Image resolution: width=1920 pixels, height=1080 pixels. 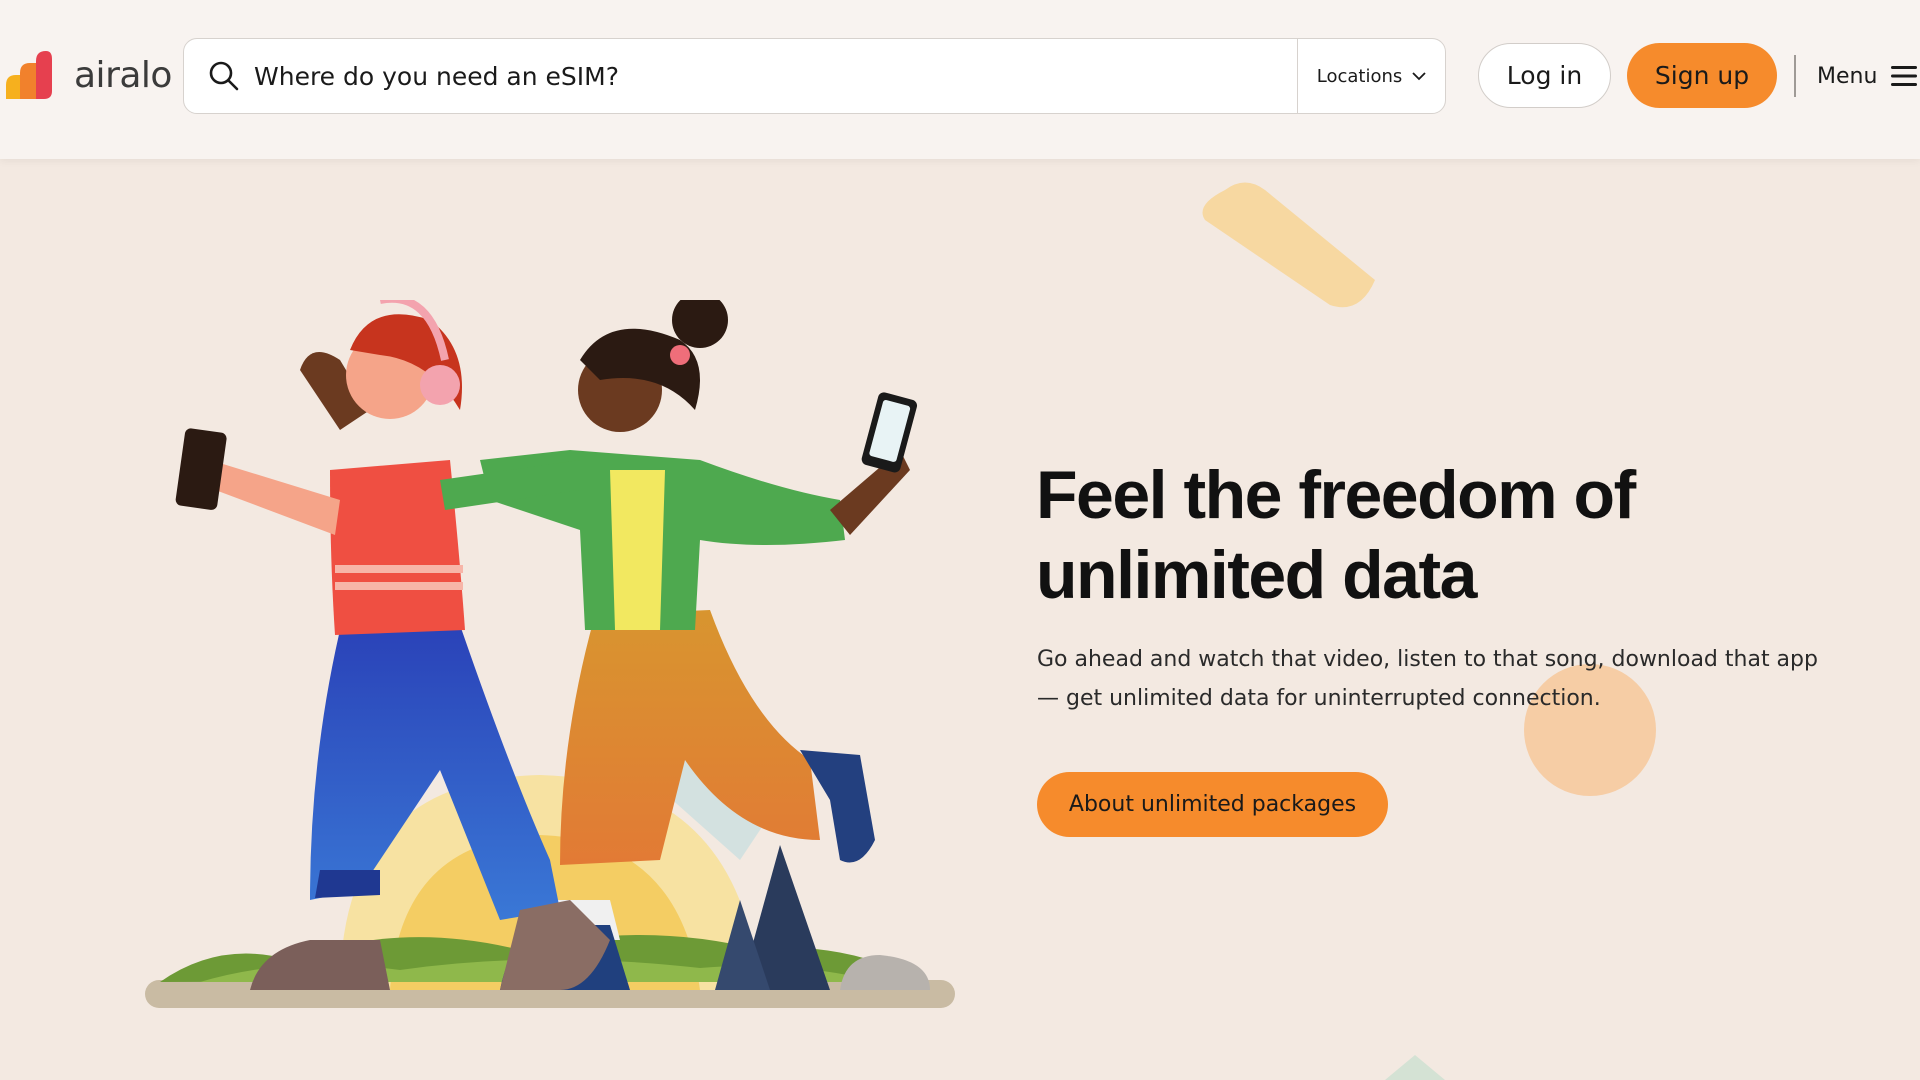 What do you see at coordinates (1544, 75) in the screenshot?
I see `login-button: Log in` at bounding box center [1544, 75].